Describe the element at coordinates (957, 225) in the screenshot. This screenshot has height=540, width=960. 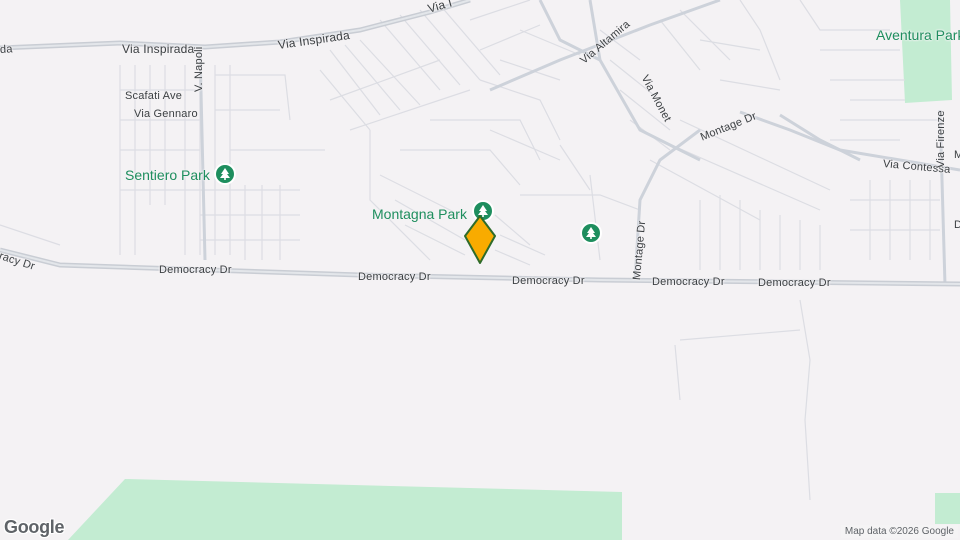
I see `road-label-edge-d: D` at that location.